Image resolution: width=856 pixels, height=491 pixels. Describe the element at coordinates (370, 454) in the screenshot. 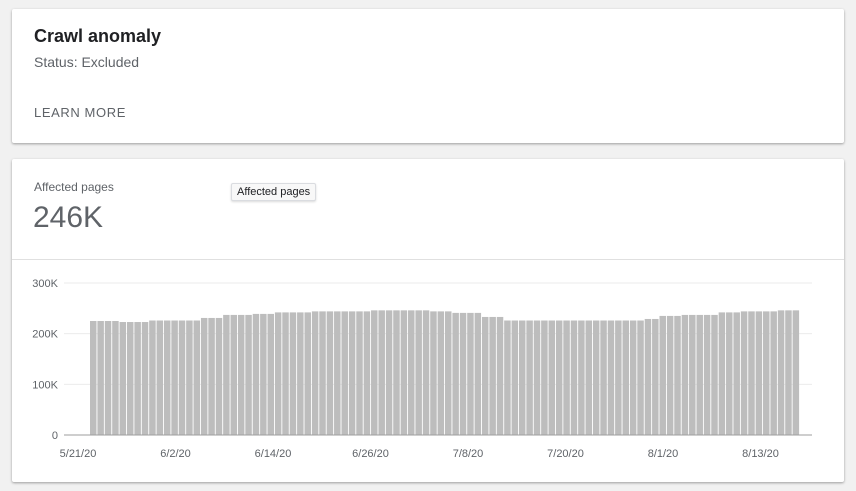

I see `x-tick-label: 6/26/20` at that location.